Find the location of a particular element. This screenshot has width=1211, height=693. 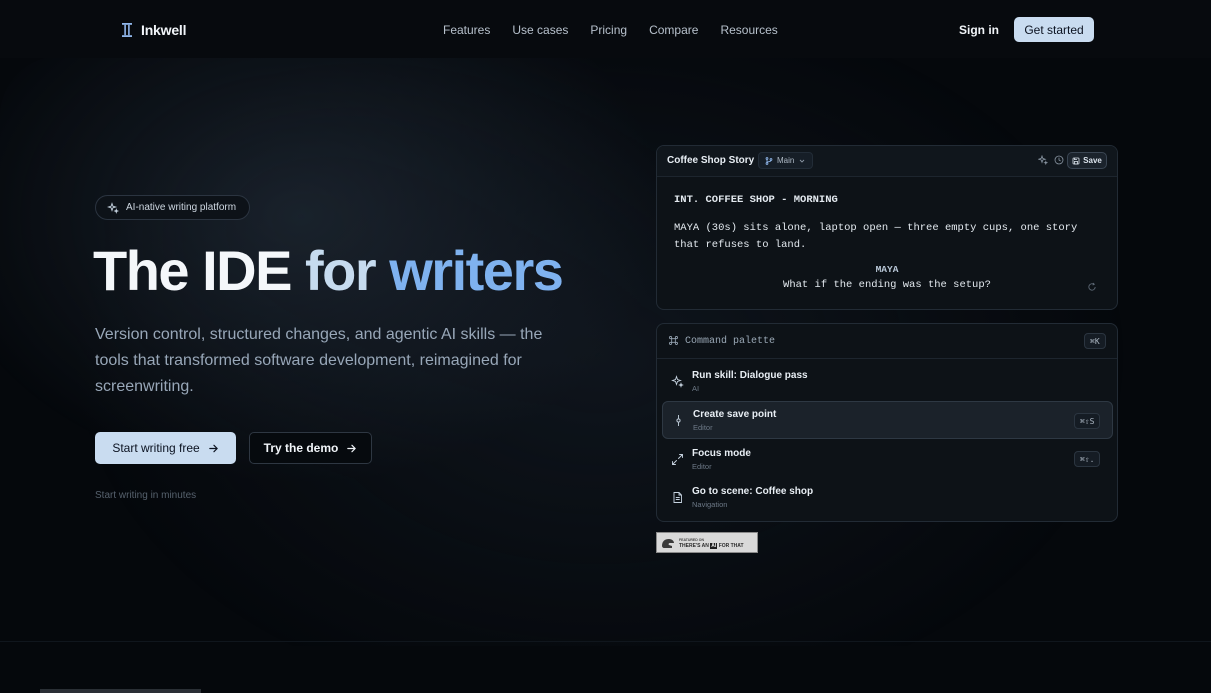

file-text-icon is located at coordinates (677, 497).